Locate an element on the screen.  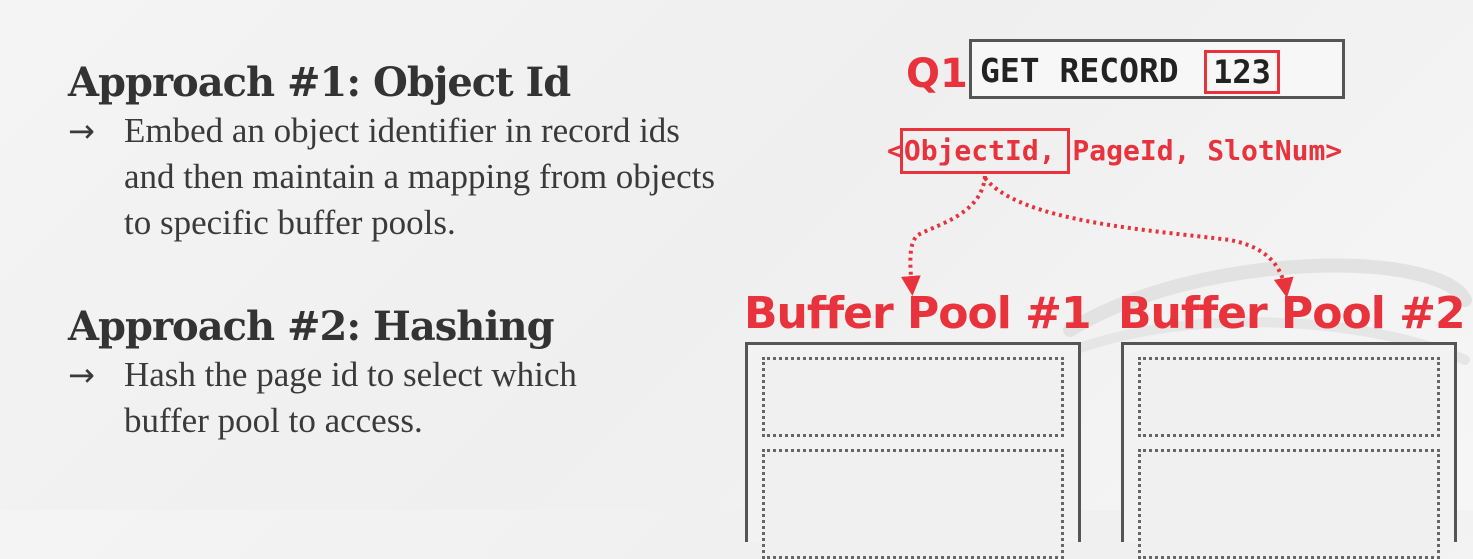
record-id-tuple: <ObjectId, PageId, SlotNum> is located at coordinates (1114, 151).